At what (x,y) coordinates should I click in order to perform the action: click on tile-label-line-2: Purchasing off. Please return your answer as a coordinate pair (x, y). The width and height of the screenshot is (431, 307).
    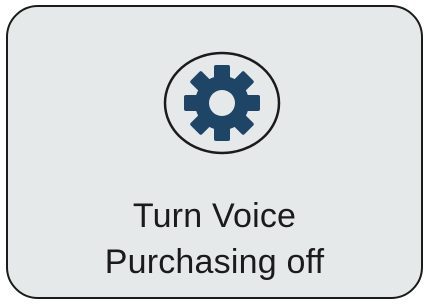
    Looking at the image, I should click on (214, 262).